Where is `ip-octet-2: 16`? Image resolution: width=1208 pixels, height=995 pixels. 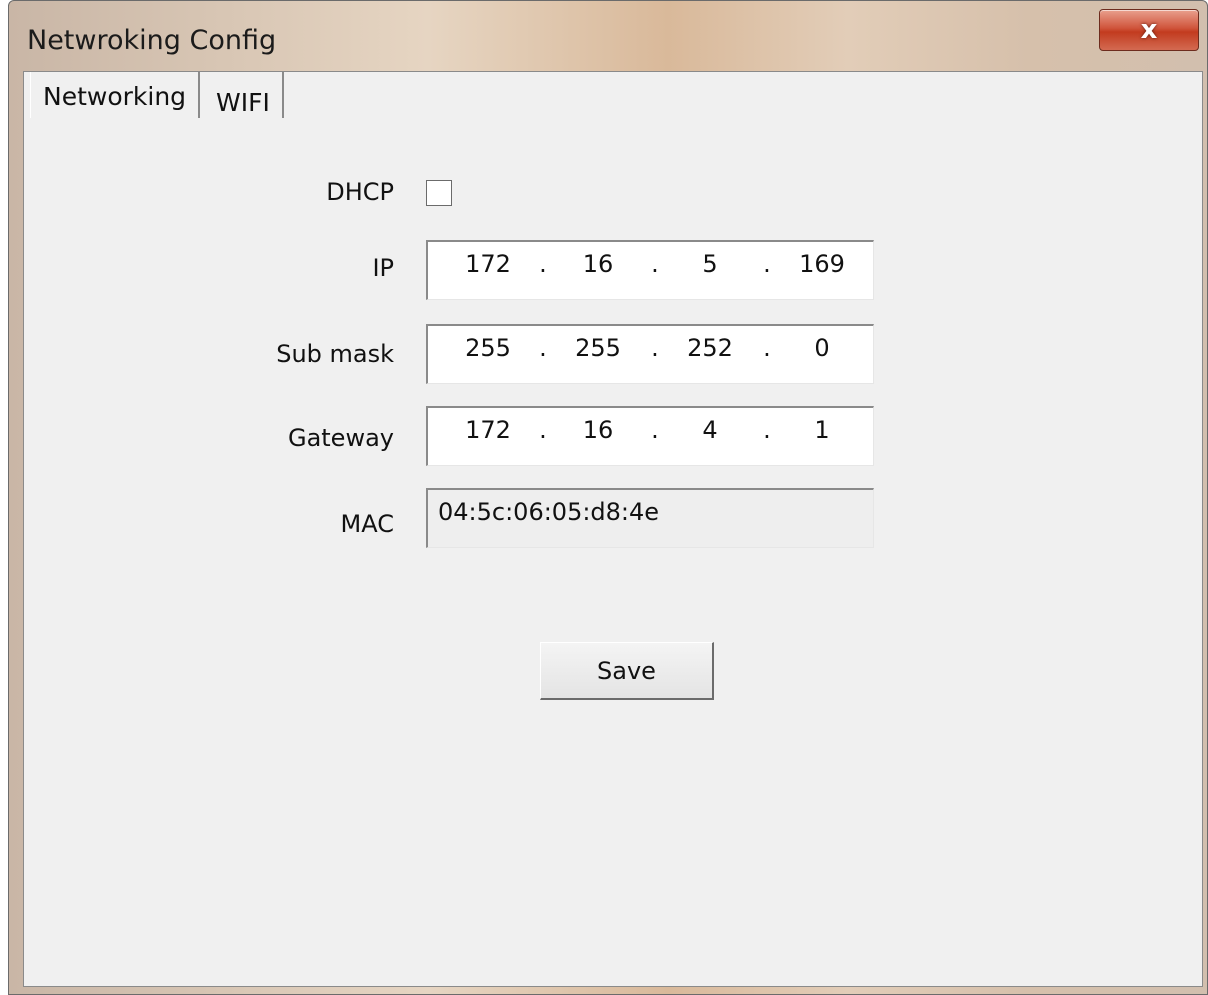 ip-octet-2: 16 is located at coordinates (598, 264).